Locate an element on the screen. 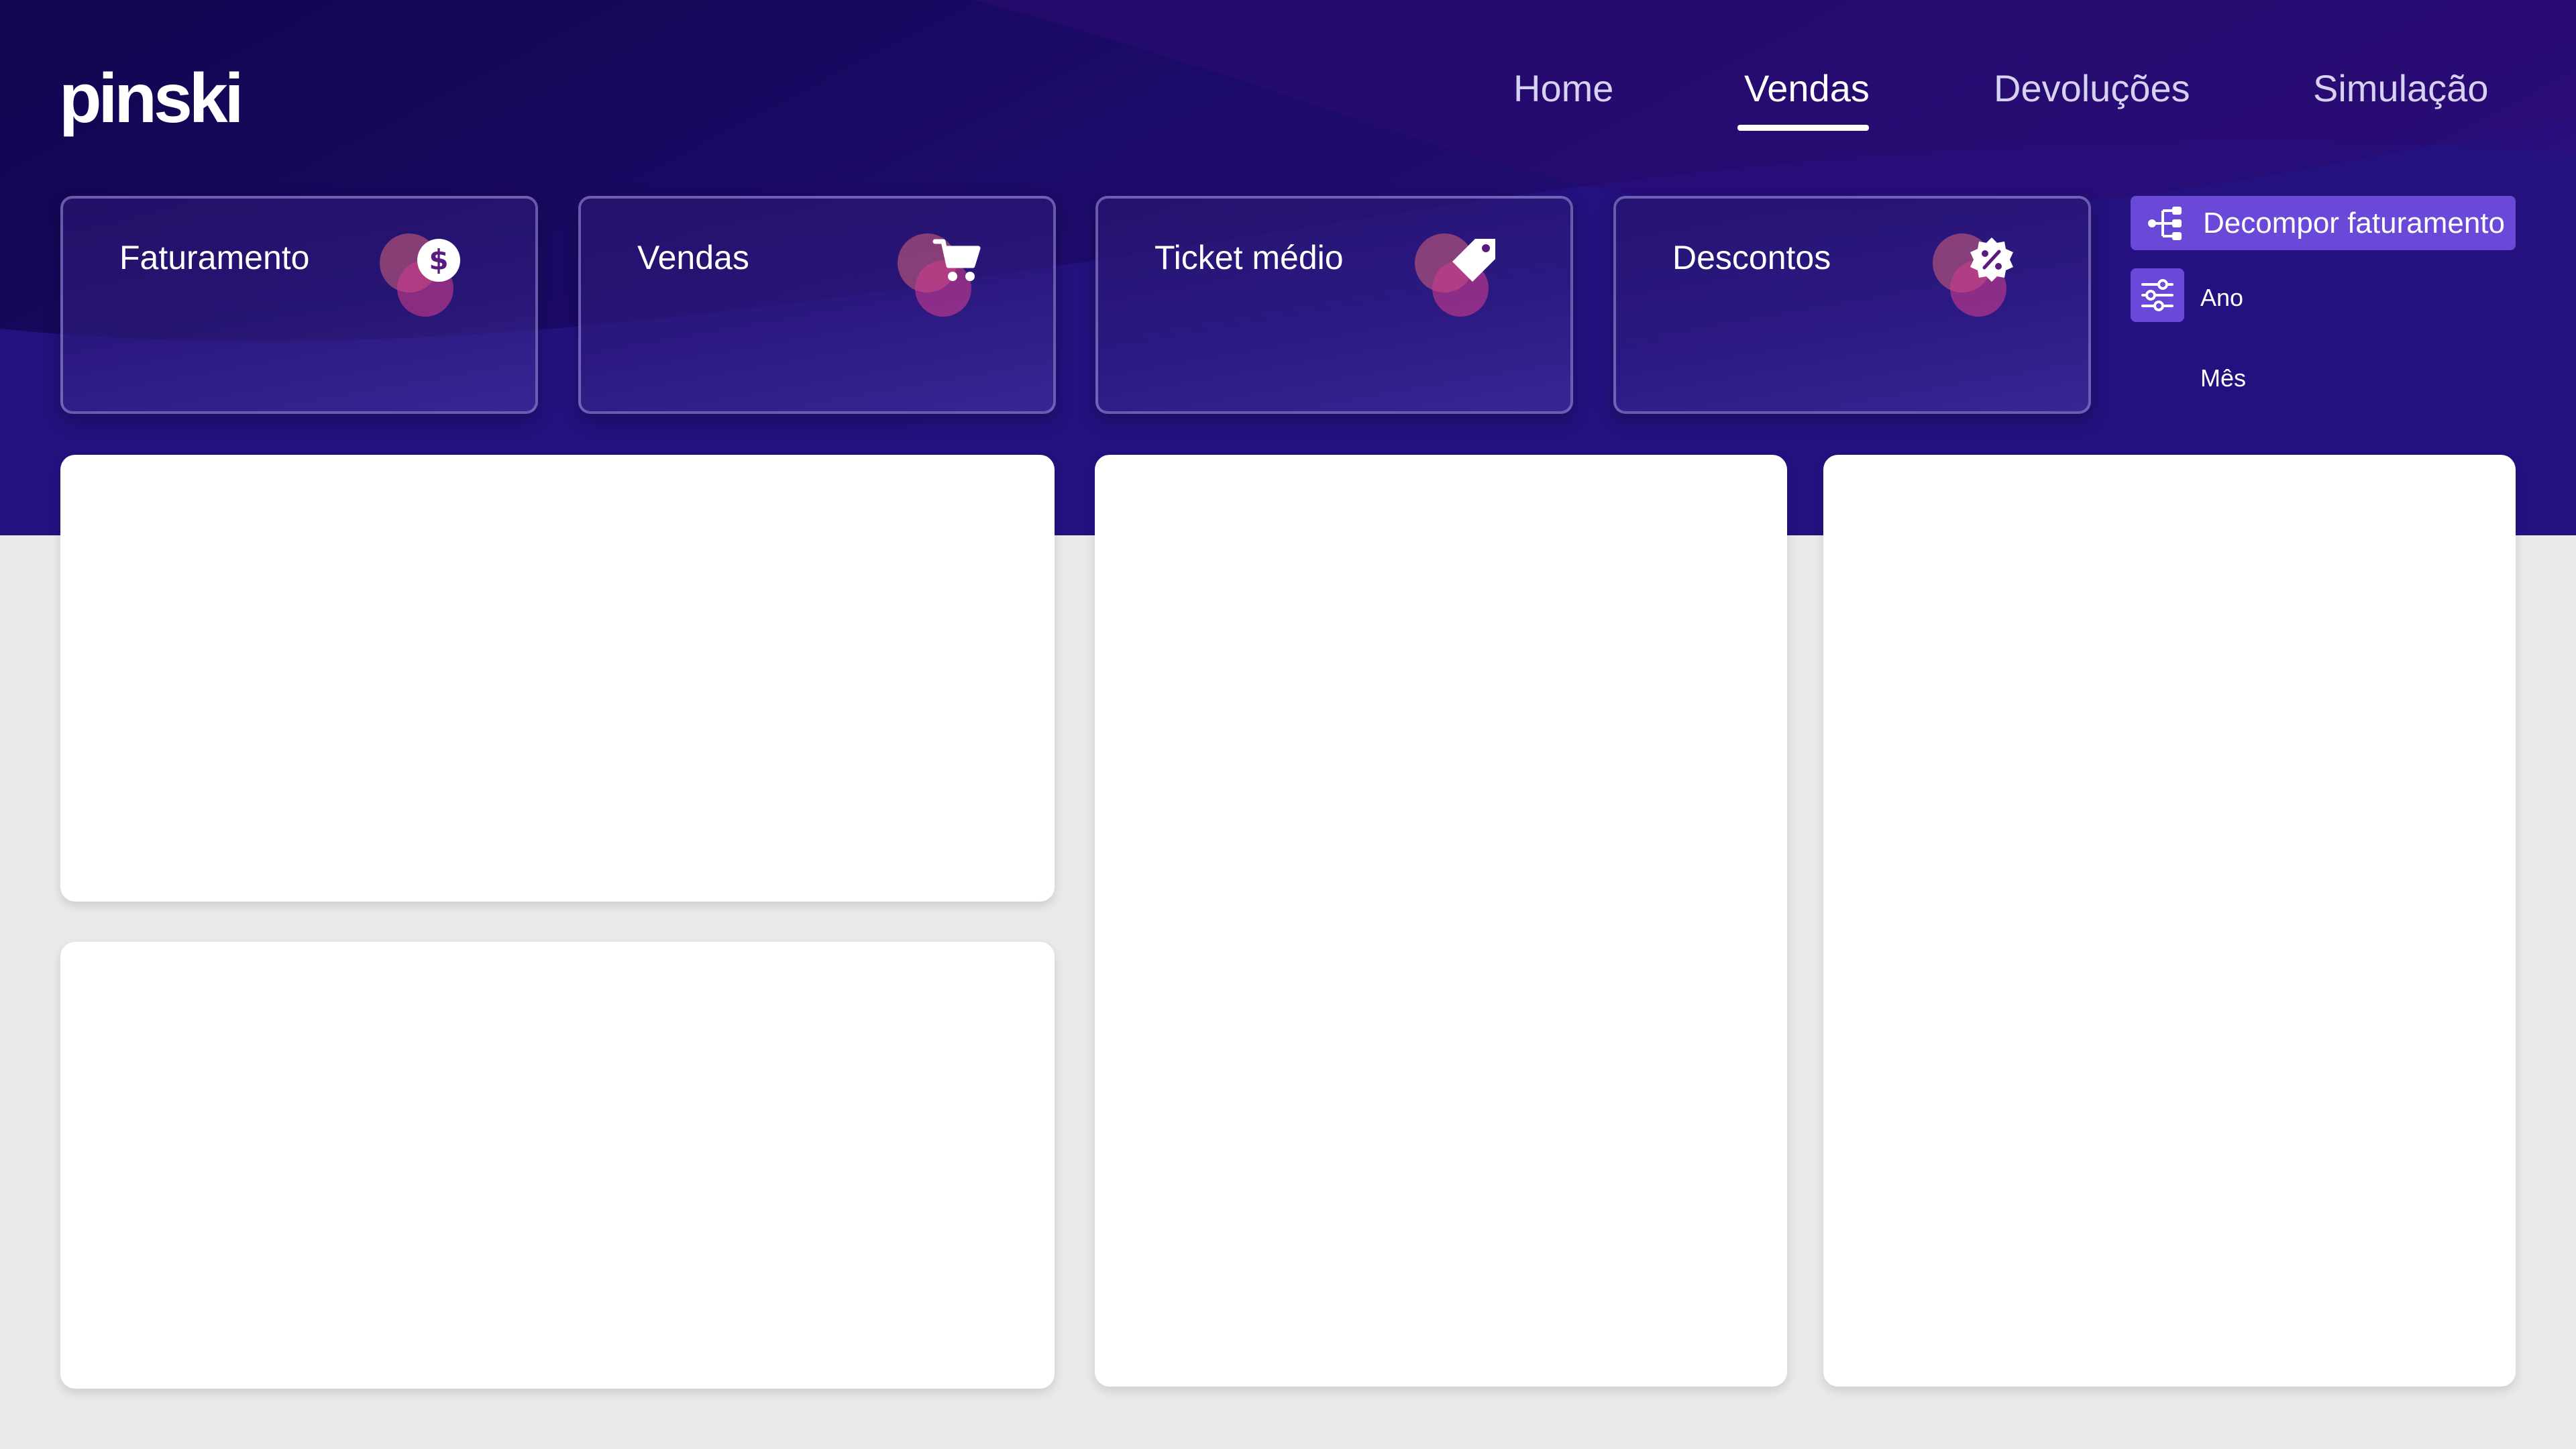  filter-sliders-icon is located at coordinates (2157, 295).